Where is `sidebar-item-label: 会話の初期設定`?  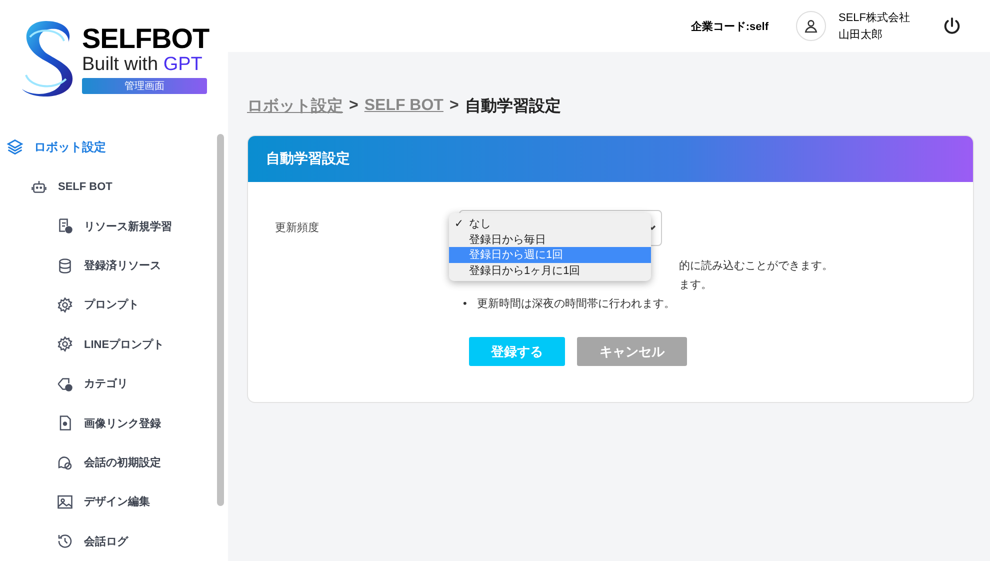 sidebar-item-label: 会話の初期設定 is located at coordinates (122, 463).